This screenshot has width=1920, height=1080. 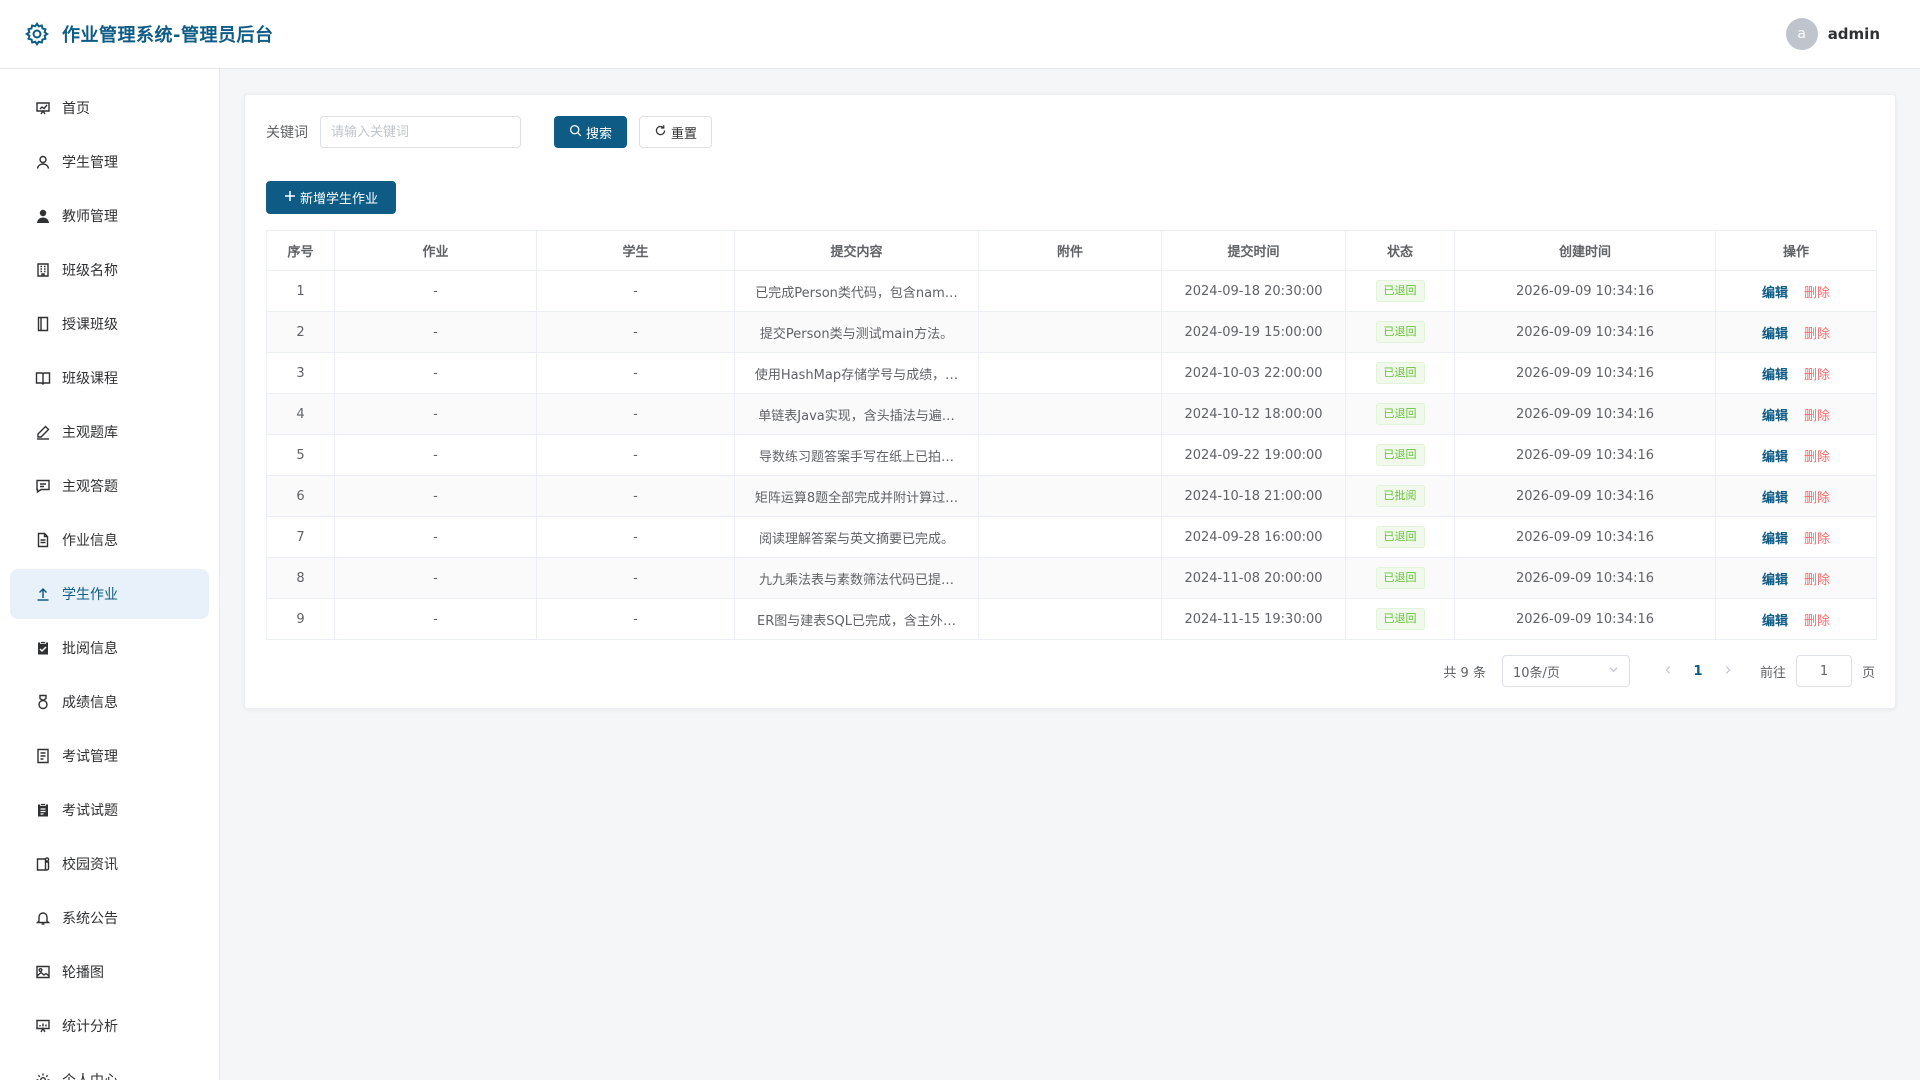 I want to click on sidebar-item: 学生作业, so click(x=109, y=594).